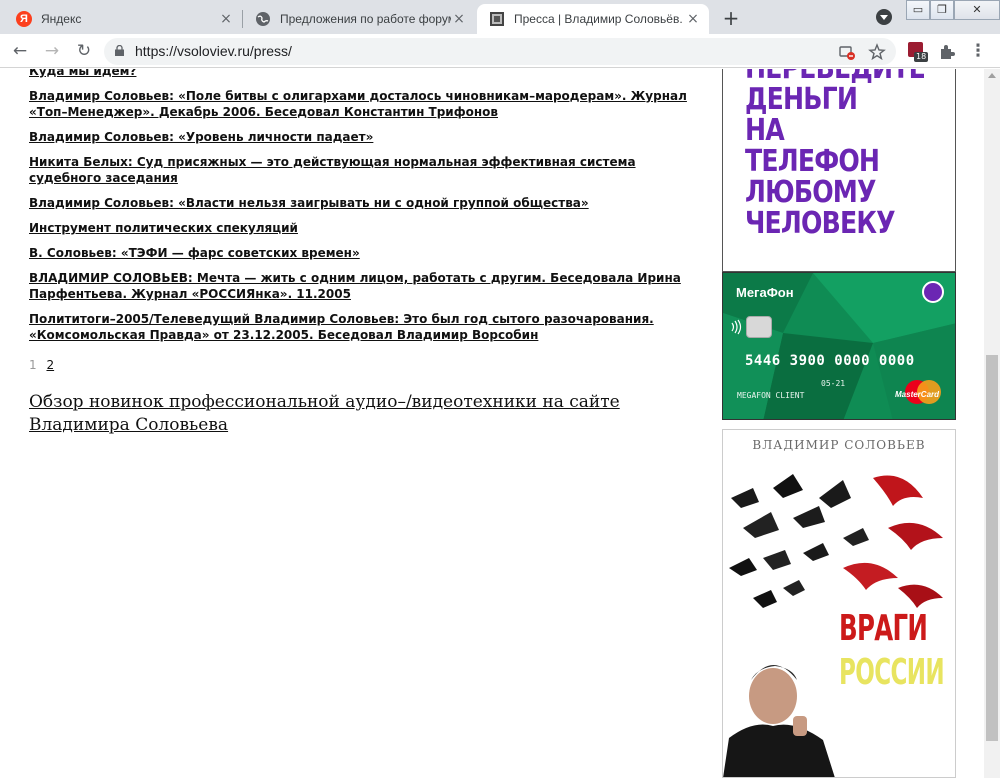 The height and width of the screenshot is (778, 1000). Describe the element at coordinates (933, 292) in the screenshot. I see `megafon-logo-icon` at that location.